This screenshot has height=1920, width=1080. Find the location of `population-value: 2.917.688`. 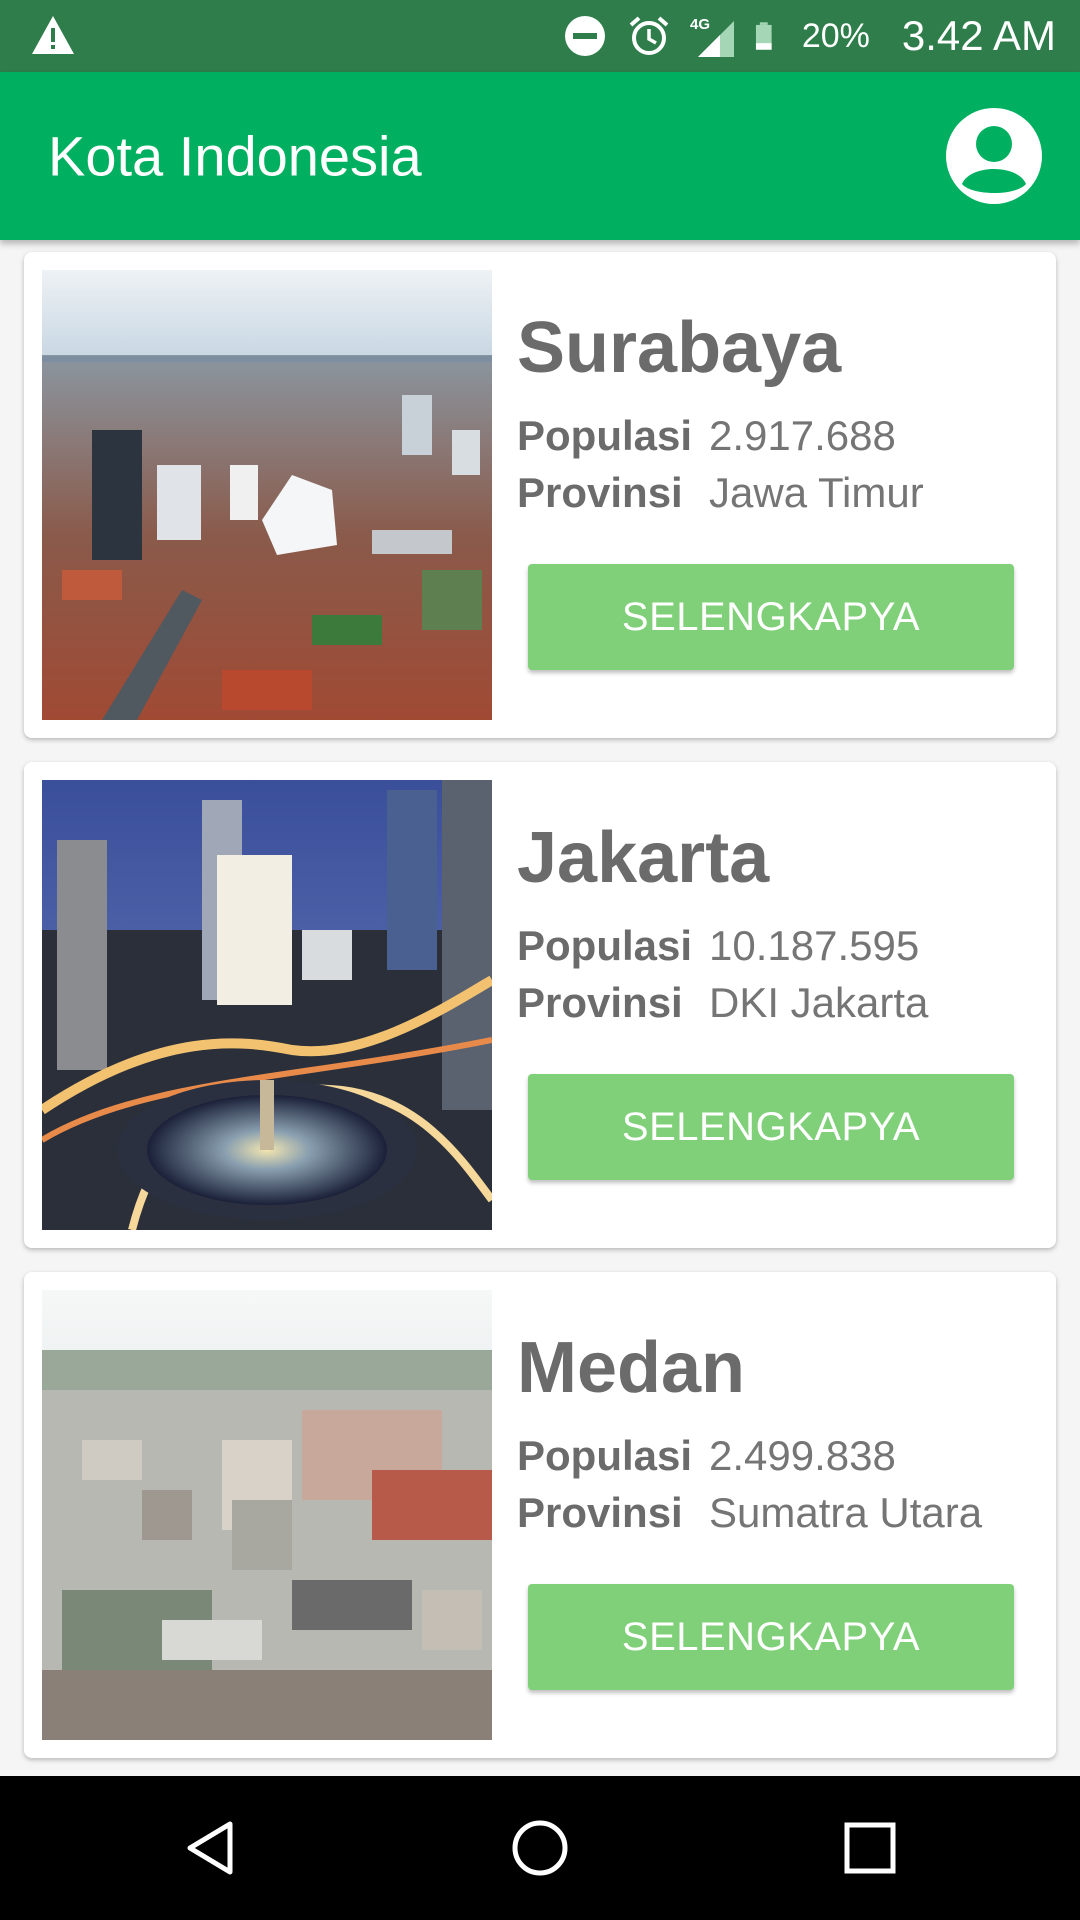

population-value: 2.917.688 is located at coordinates (802, 435).